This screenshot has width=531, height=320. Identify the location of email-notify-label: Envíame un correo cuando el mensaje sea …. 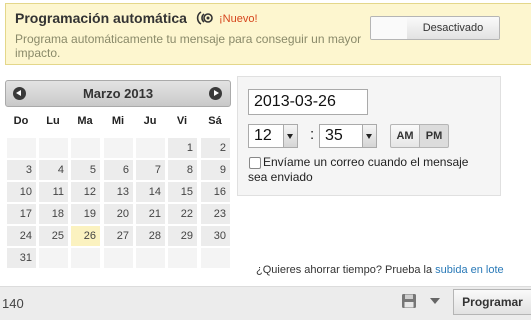
(358, 169).